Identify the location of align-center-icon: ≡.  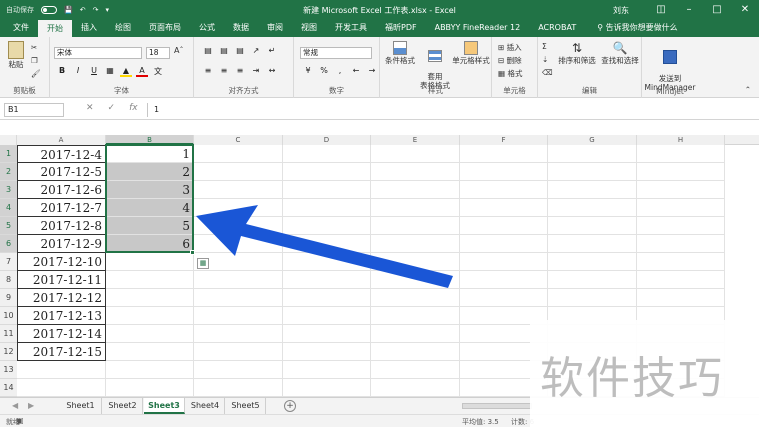
(224, 70).